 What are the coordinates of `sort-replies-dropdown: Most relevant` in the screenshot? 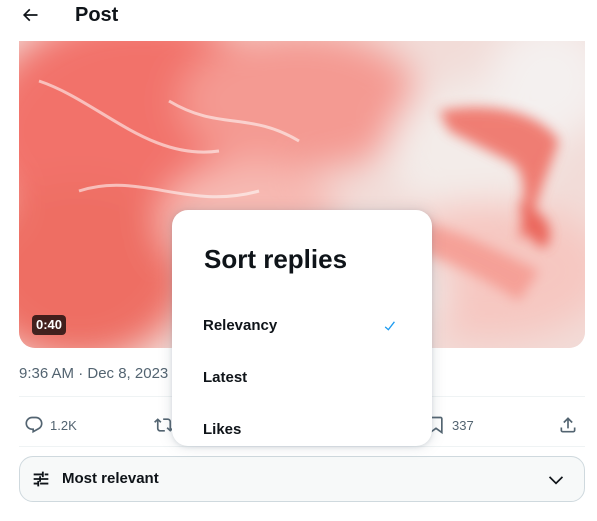 It's located at (302, 479).